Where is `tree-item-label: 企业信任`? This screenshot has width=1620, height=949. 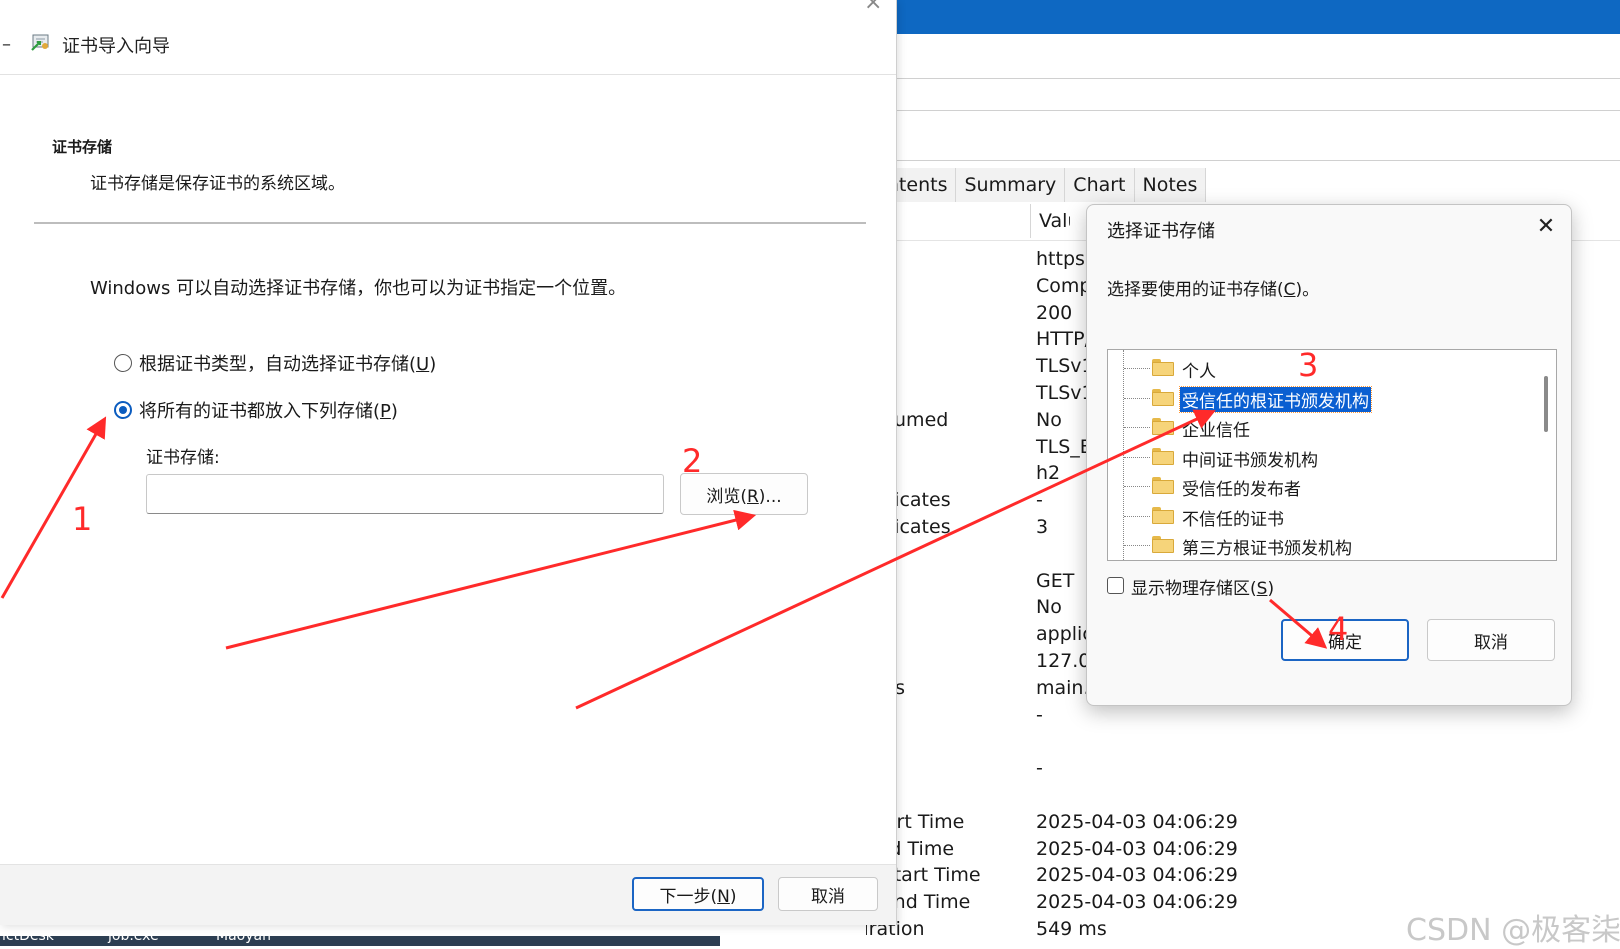
tree-item-label: 企业信任 is located at coordinates (1216, 431).